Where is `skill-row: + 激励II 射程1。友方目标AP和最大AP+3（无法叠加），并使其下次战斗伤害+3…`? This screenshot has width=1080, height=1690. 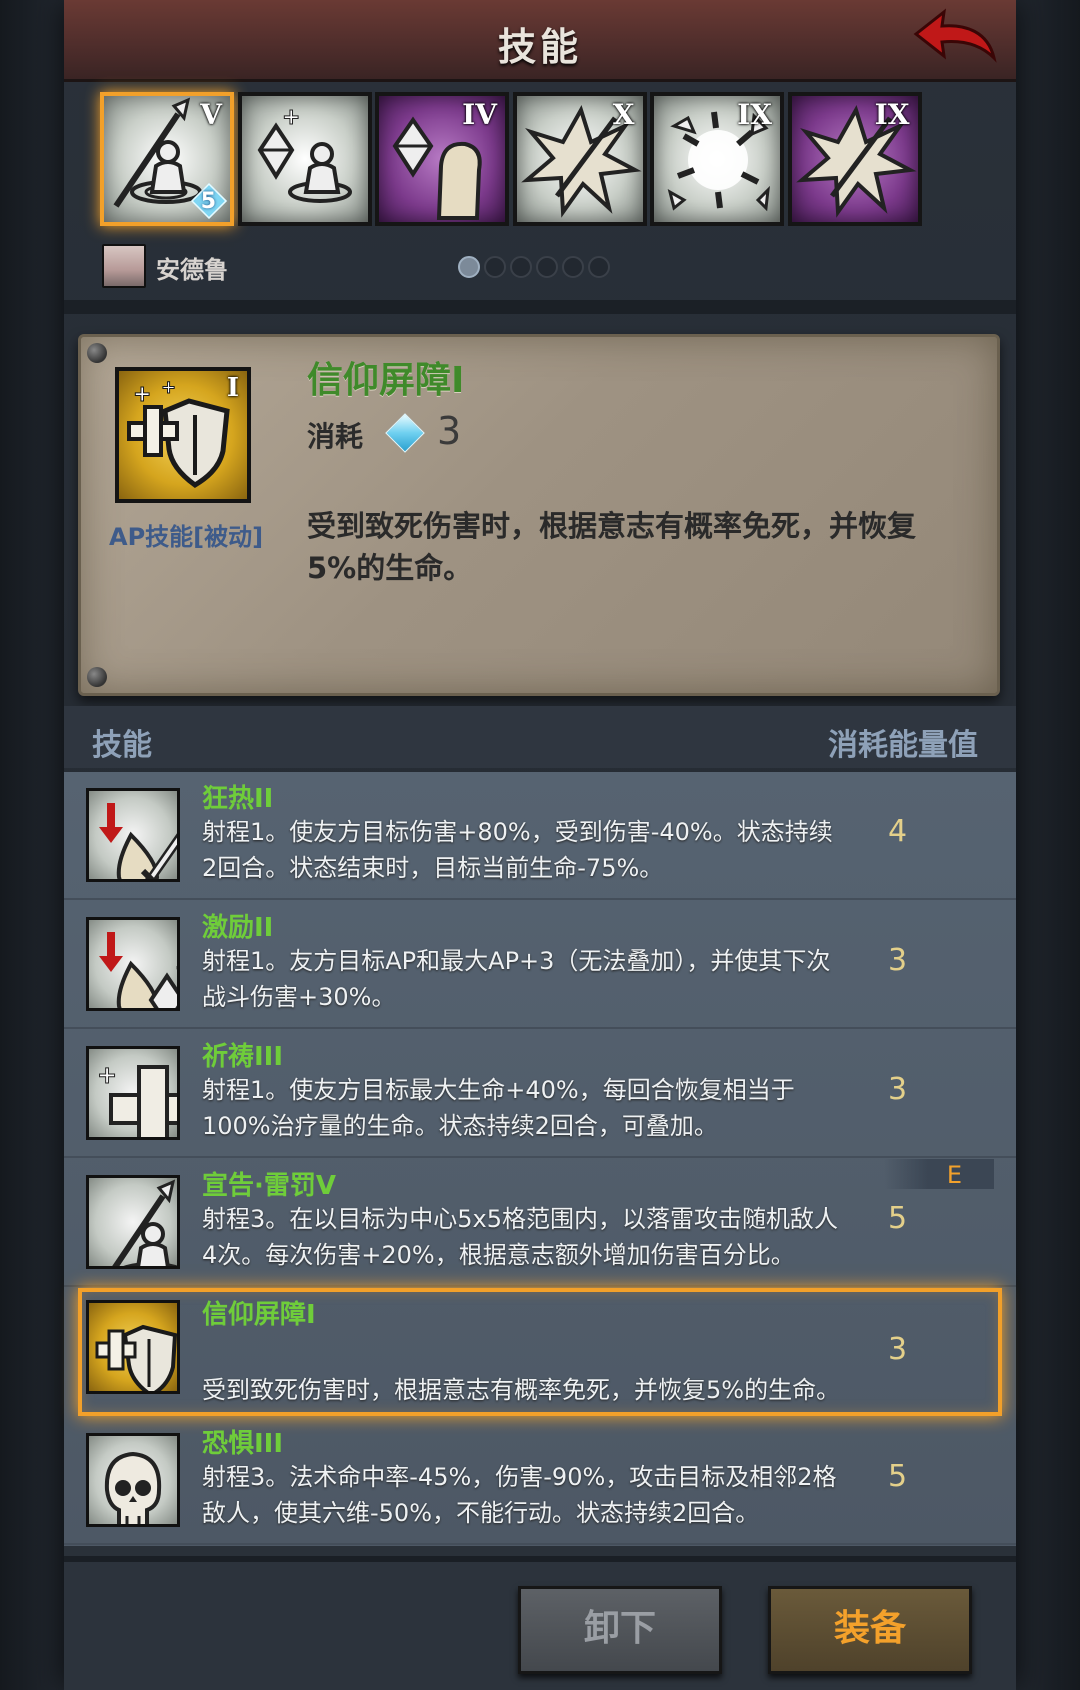 skill-row: + 激励II 射程1。友方目标AP和最大AP+3（无法叠加），并使其下次战斗伤害+3… is located at coordinates (540, 965).